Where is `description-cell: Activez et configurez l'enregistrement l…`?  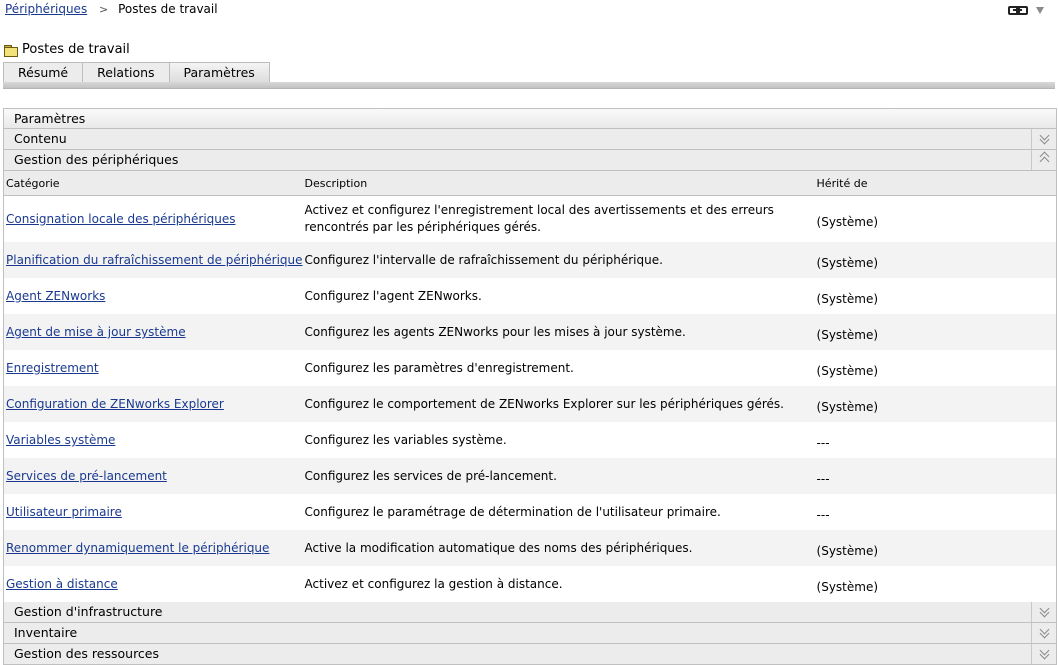
description-cell: Activez et configurez l'enregistrement l… is located at coordinates (539, 218).